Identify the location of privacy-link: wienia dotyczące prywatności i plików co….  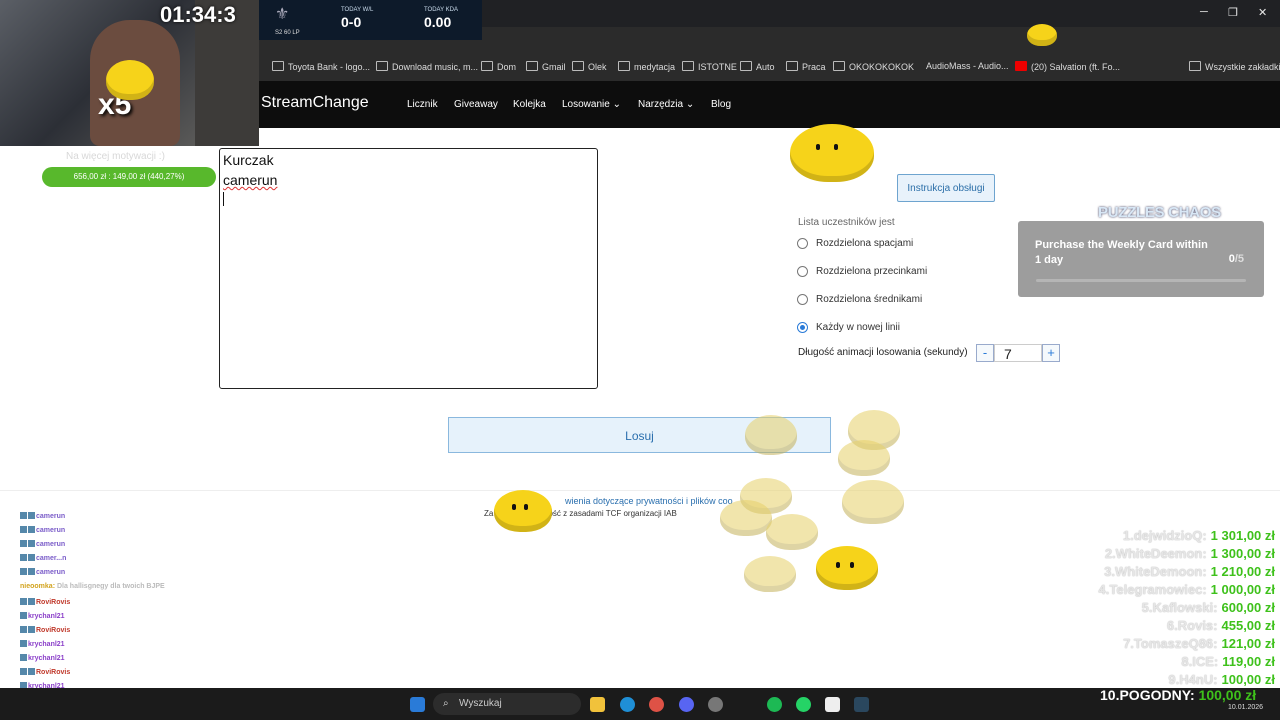
(649, 501).